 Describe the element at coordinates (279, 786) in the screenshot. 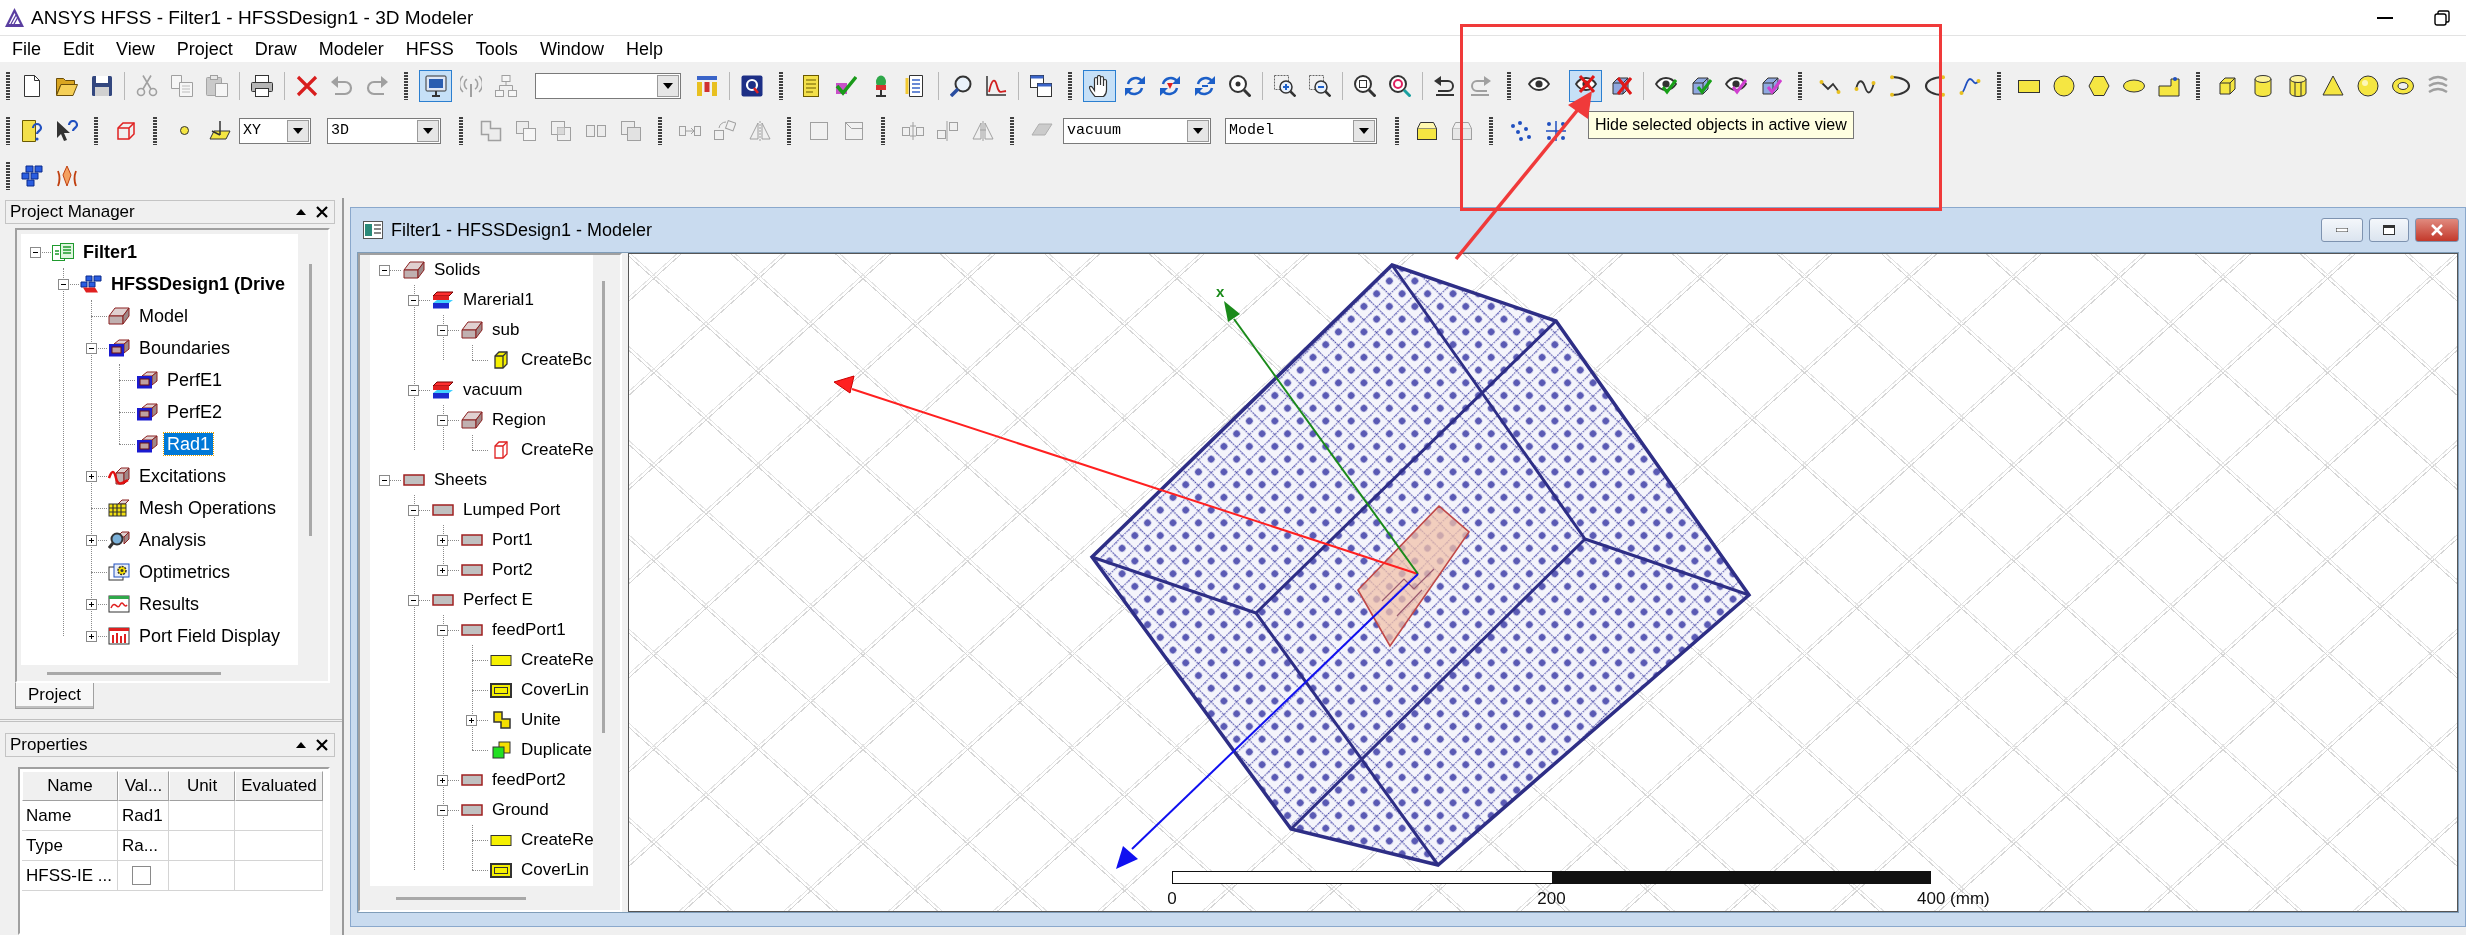

I see `column-header: Evaluated` at that location.